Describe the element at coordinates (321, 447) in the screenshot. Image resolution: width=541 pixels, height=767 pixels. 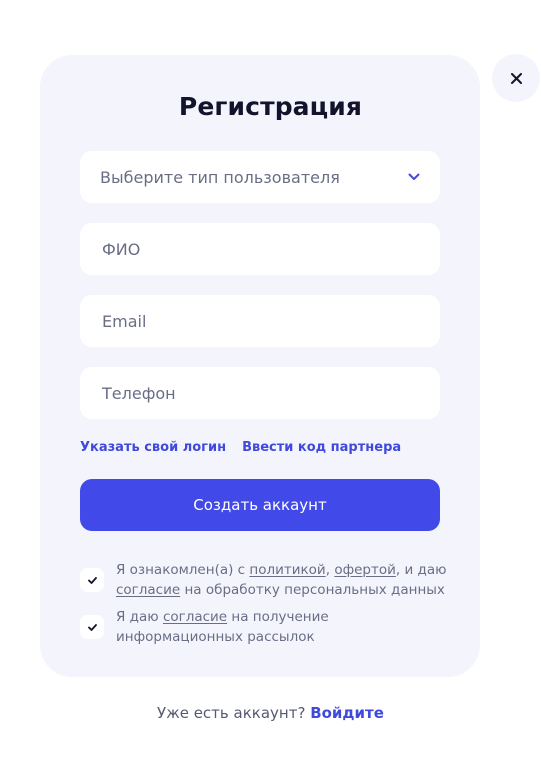
I see `partner-code-link: Ввести код партнера` at that location.